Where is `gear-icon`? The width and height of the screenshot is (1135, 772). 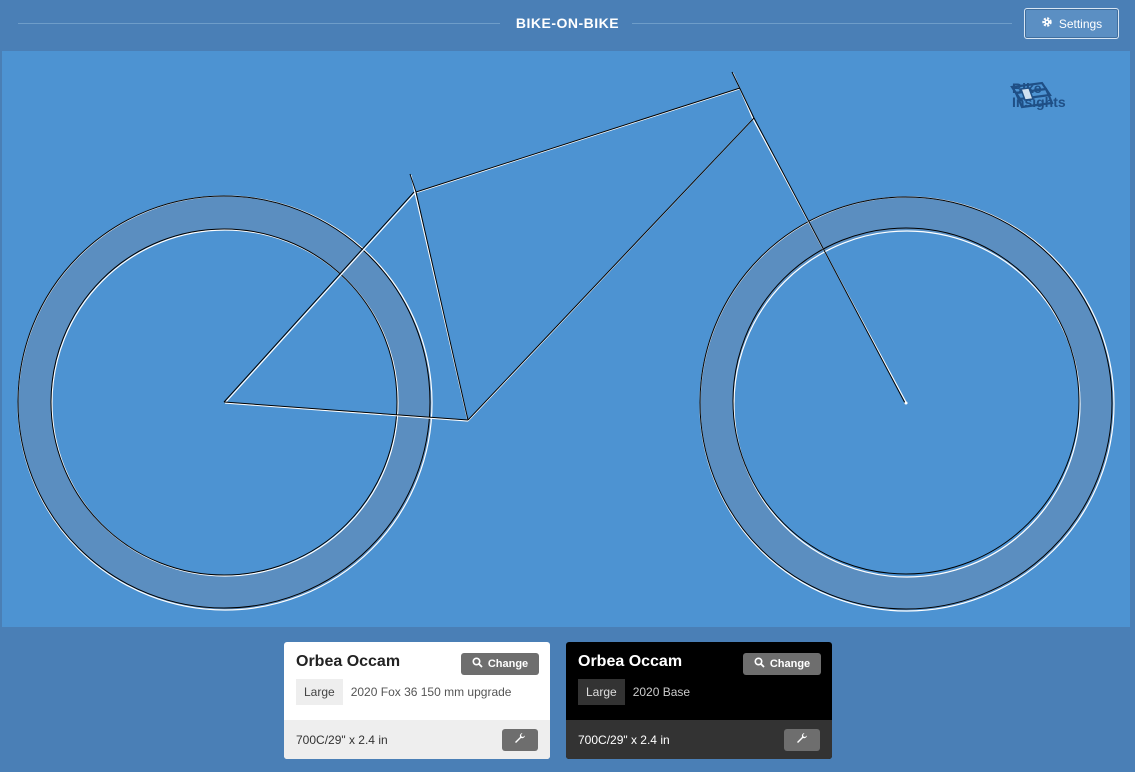 gear-icon is located at coordinates (1047, 23).